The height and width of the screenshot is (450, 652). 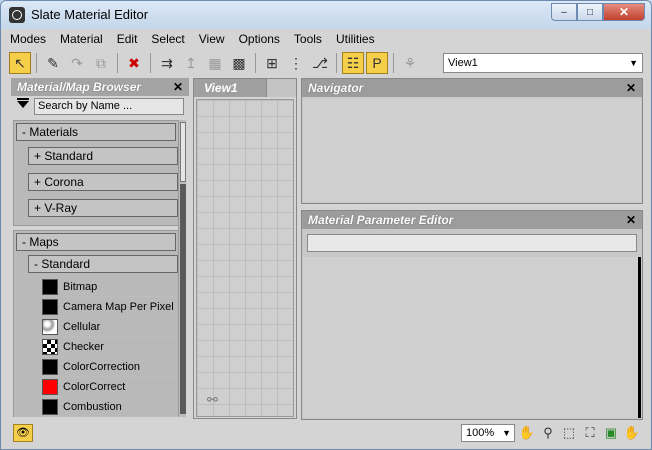 What do you see at coordinates (110, 327) in the screenshot?
I see `list-item: Cellular` at bounding box center [110, 327].